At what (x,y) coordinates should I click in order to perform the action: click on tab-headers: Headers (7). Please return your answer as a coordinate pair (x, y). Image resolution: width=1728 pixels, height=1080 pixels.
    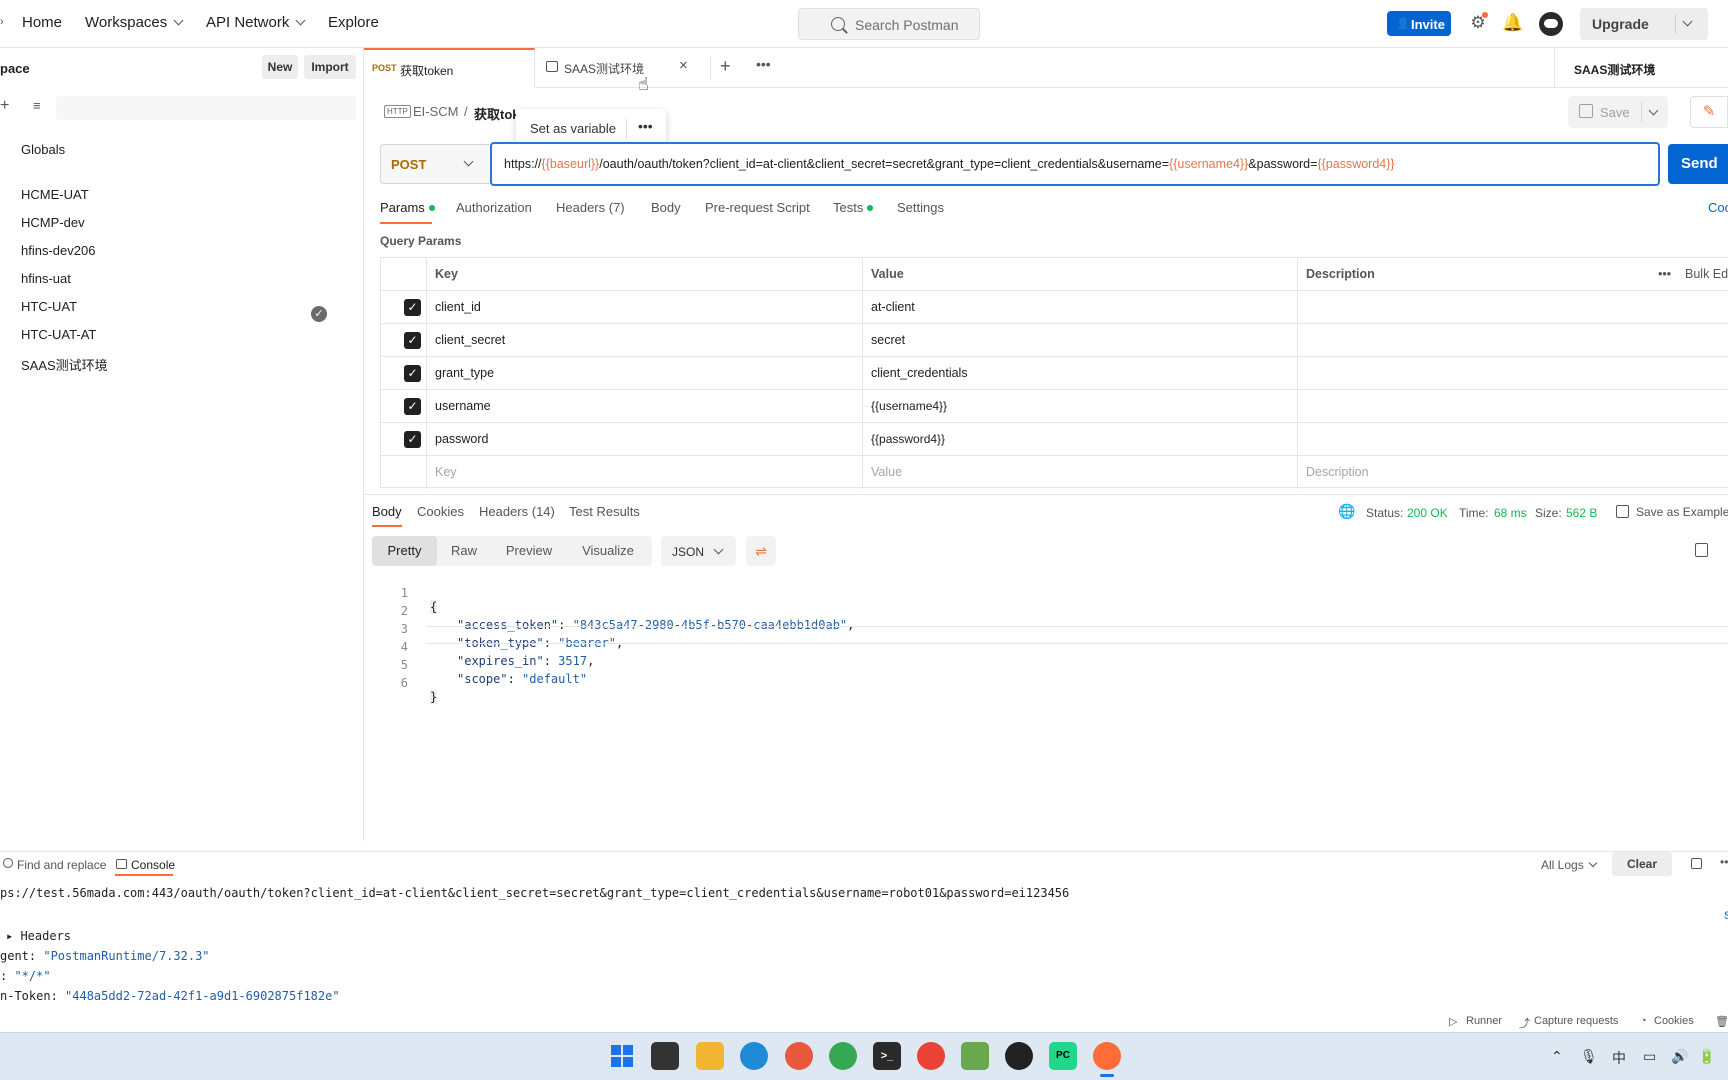
    Looking at the image, I should click on (590, 207).